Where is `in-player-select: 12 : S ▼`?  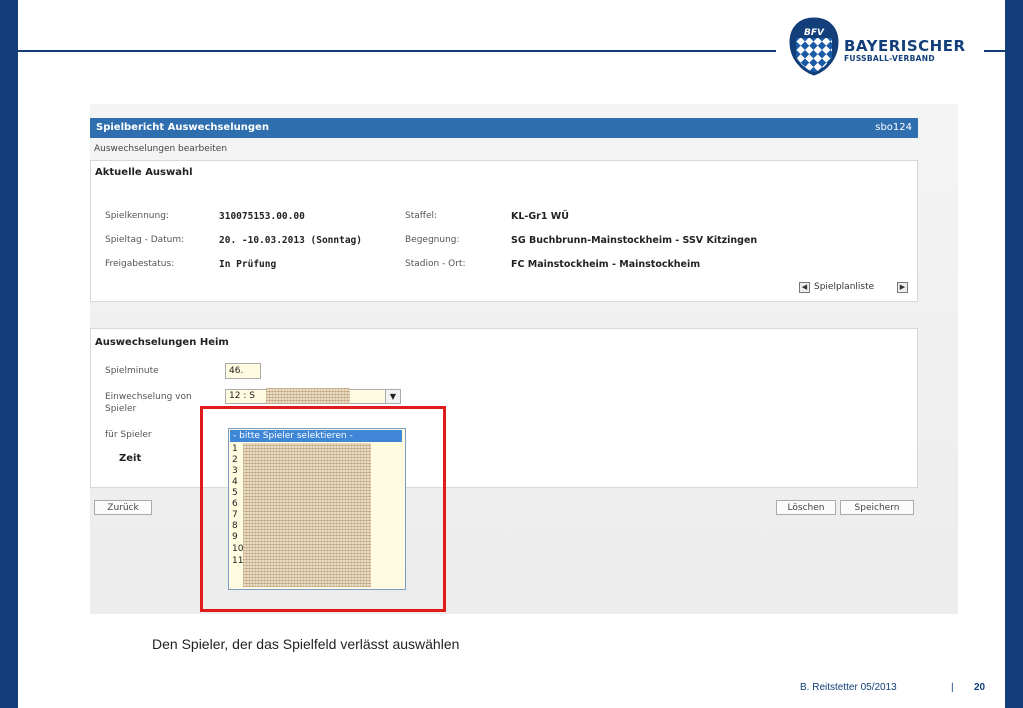
in-player-select: 12 : S ▼ is located at coordinates (313, 396).